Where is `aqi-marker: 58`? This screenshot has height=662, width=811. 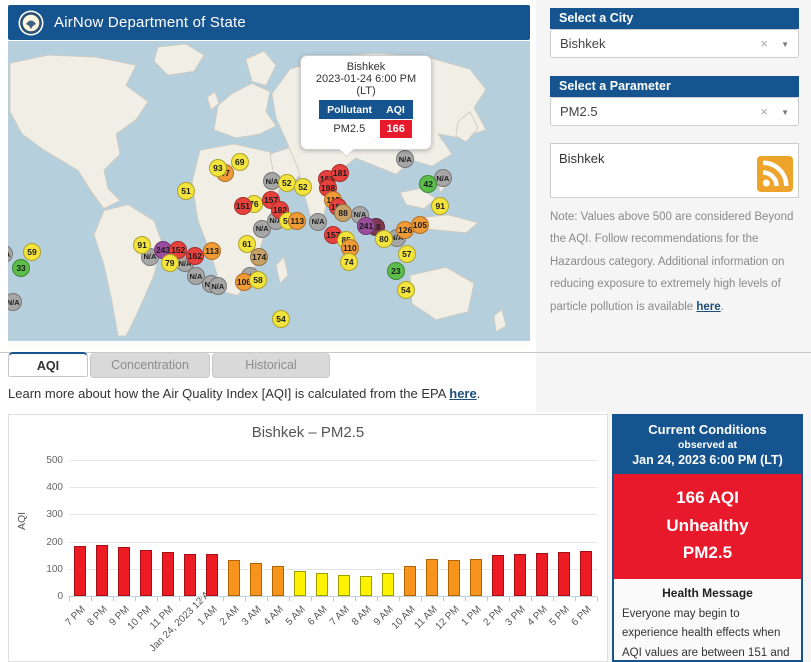 aqi-marker: 58 is located at coordinates (258, 280).